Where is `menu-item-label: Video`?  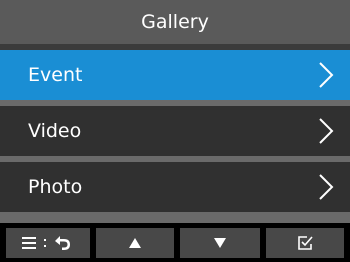 menu-item-label: Video is located at coordinates (55, 131).